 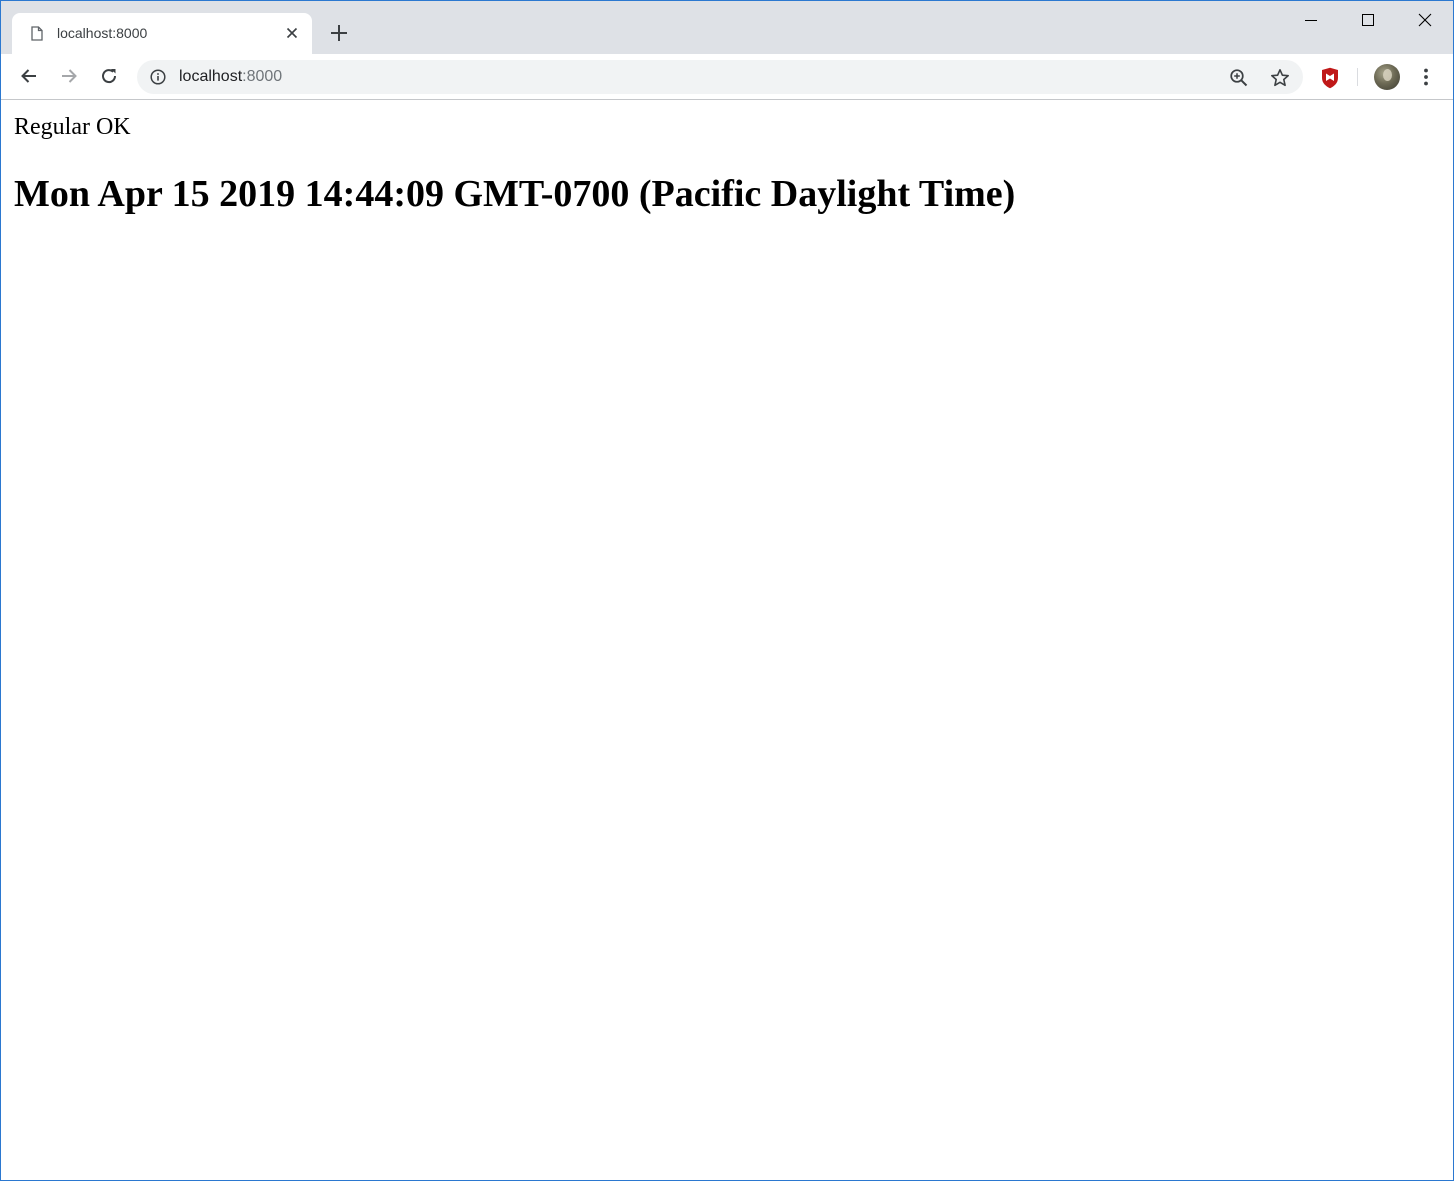 What do you see at coordinates (262, 76) in the screenshot?
I see `url-port: :8000` at bounding box center [262, 76].